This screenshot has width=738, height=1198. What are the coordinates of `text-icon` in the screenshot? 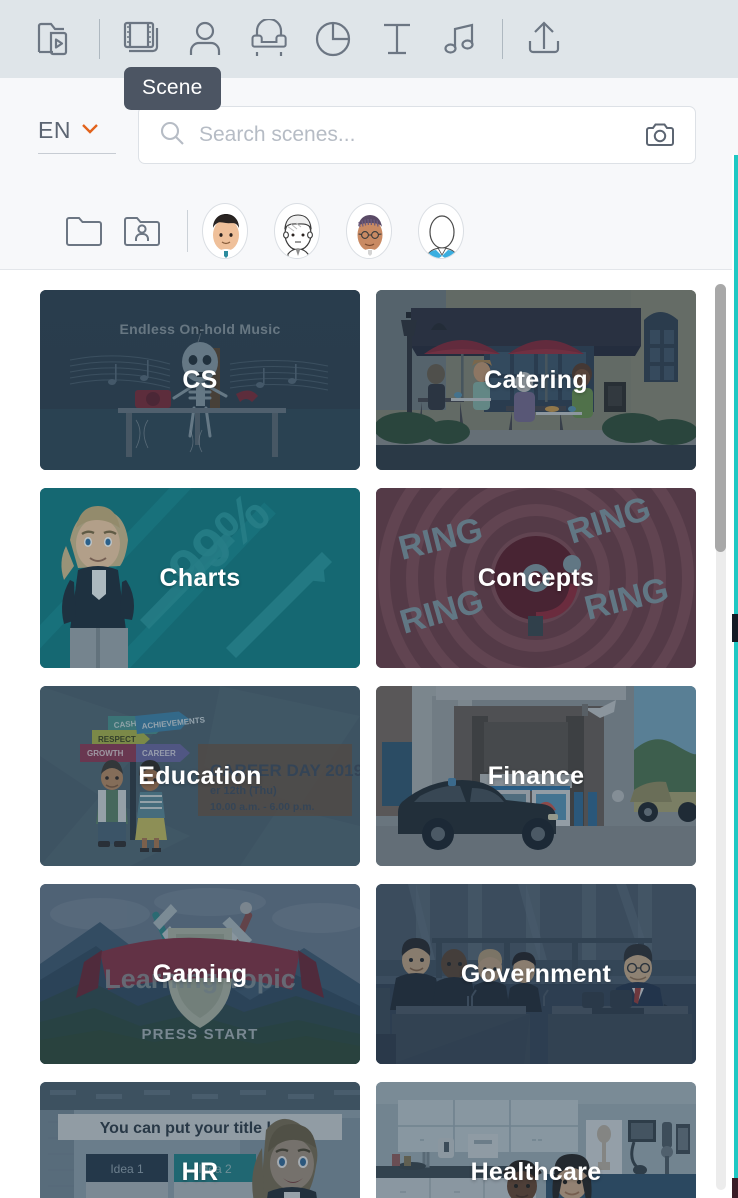 It's located at (397, 39).